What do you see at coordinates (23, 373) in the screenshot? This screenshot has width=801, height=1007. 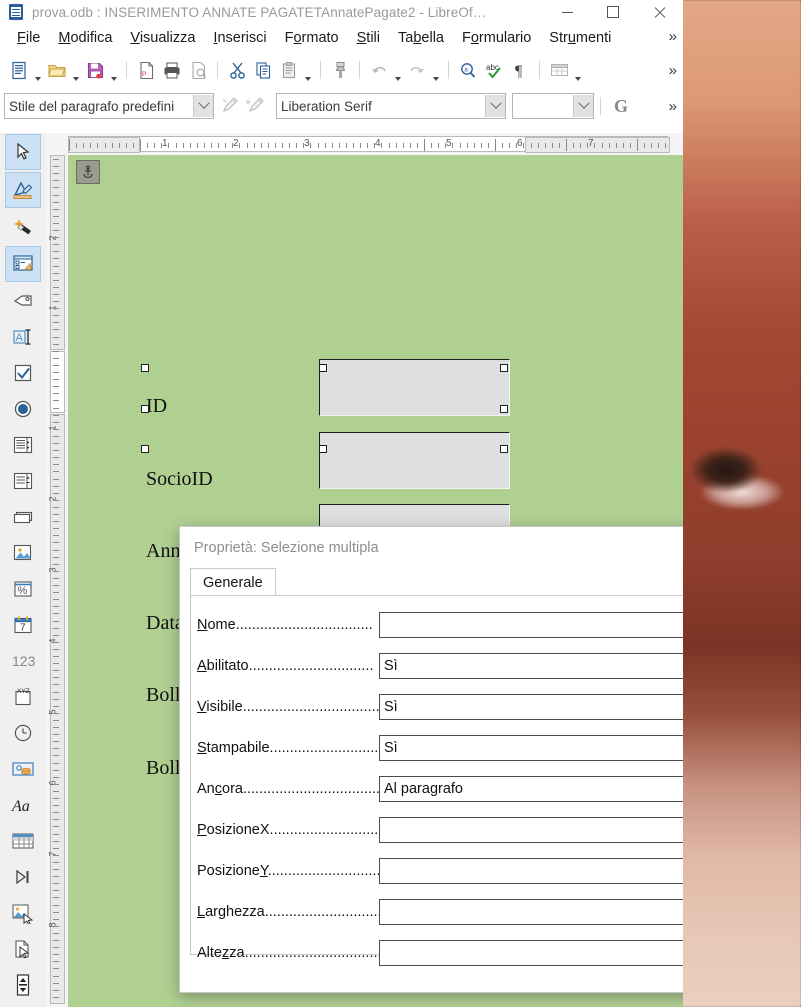 I see `check-box-tool-button` at bounding box center [23, 373].